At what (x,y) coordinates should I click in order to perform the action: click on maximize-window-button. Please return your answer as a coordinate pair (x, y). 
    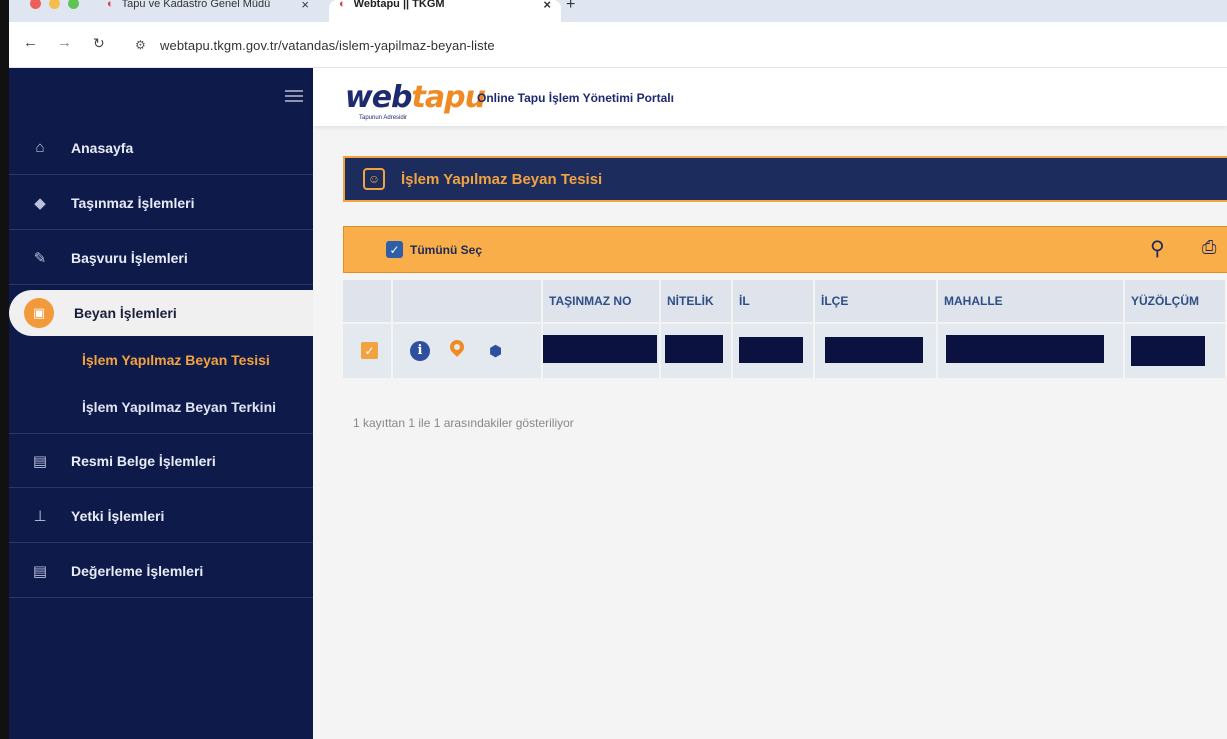
    Looking at the image, I should click on (73, 4).